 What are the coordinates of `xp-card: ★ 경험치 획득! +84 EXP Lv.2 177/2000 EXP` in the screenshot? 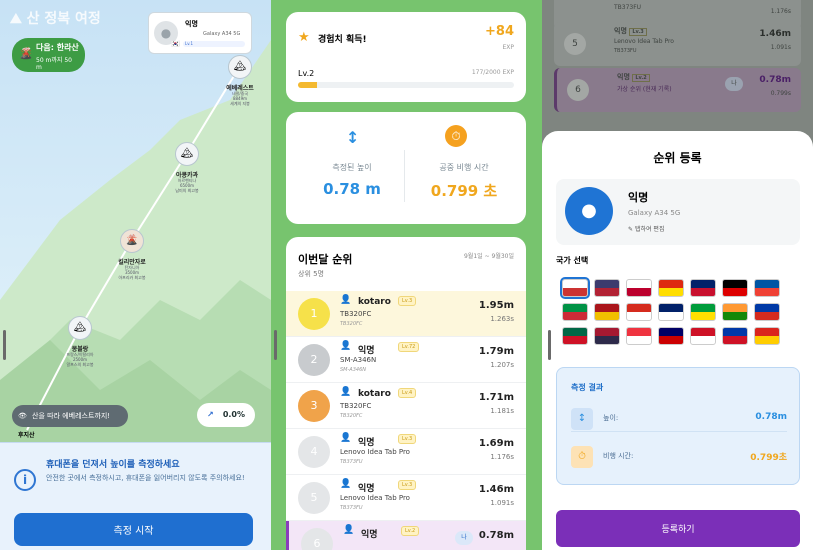 It's located at (406, 57).